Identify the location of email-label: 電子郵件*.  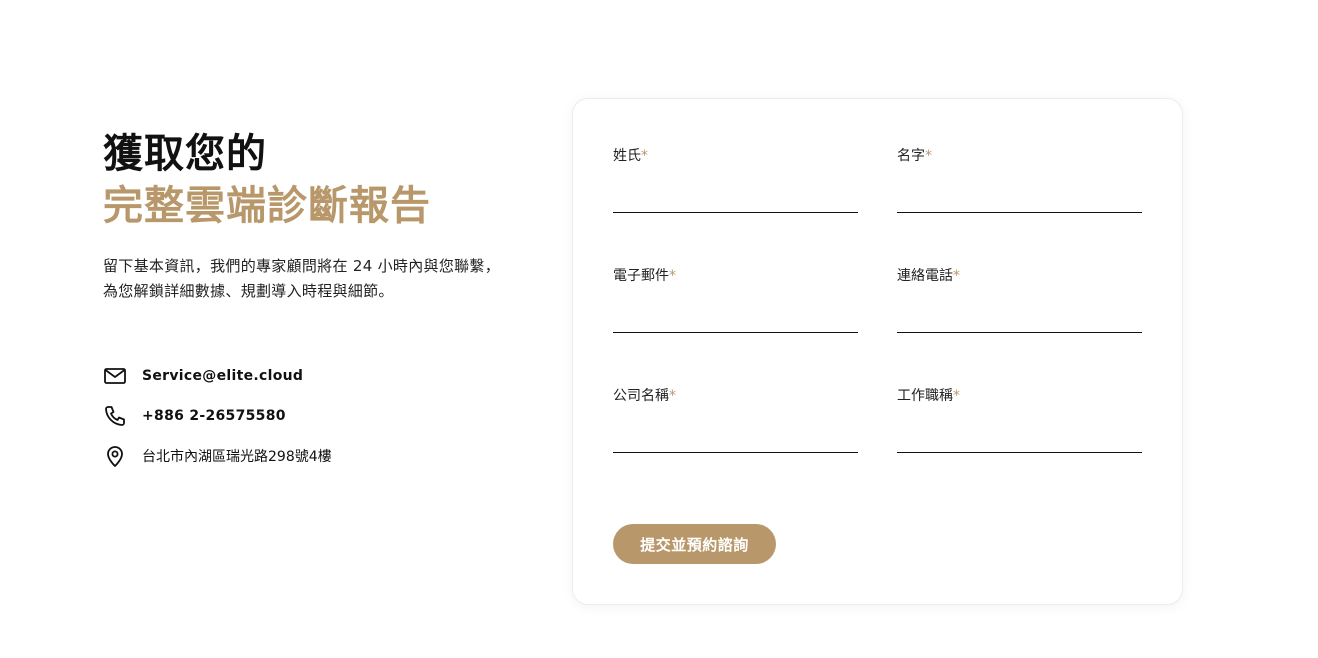
(644, 276).